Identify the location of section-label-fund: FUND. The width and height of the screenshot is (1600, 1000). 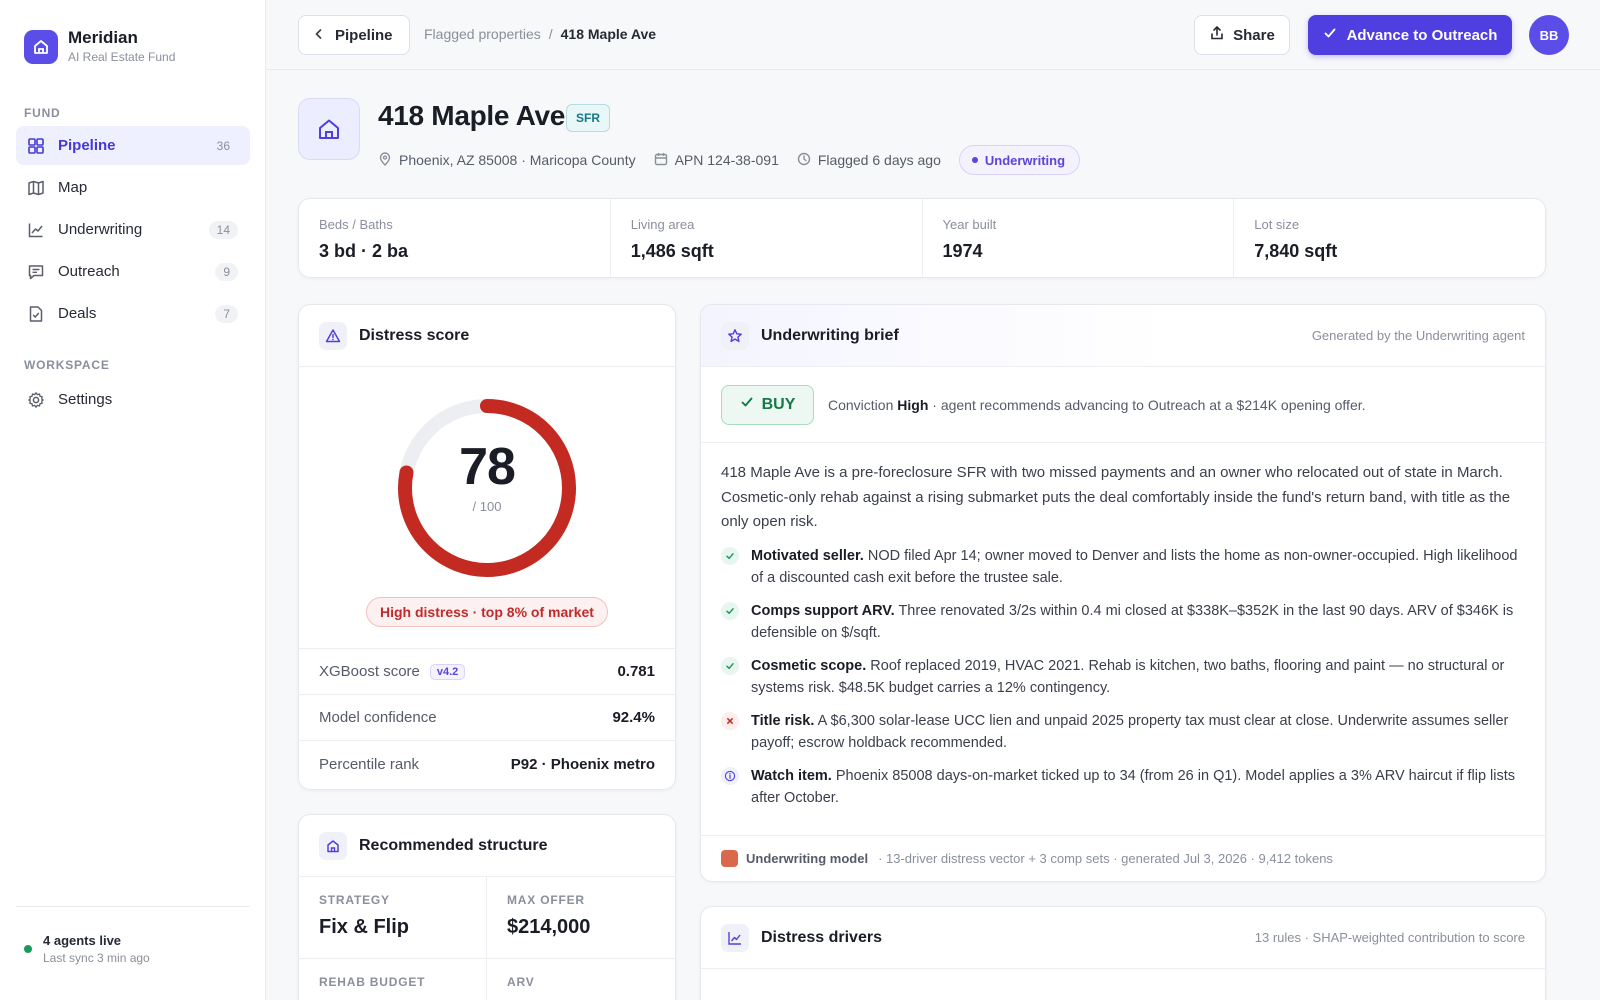
(42, 113).